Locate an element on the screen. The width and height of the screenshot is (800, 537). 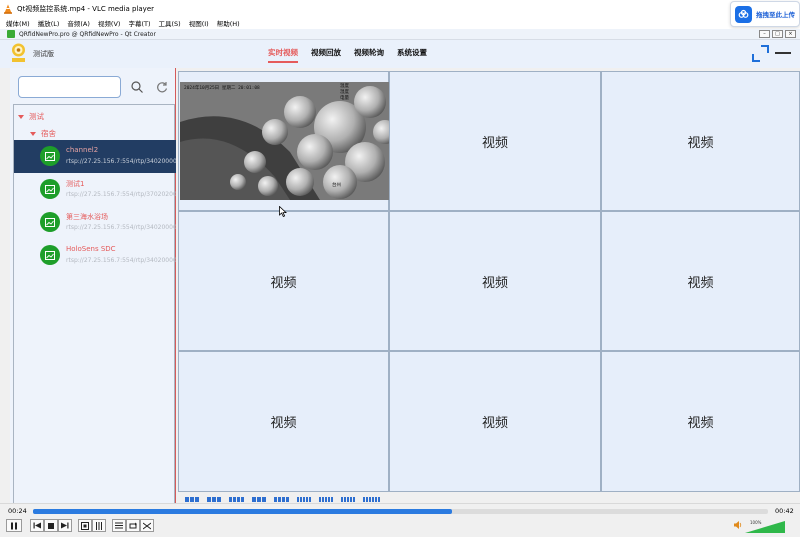
cloud-upload-icon is located at coordinates (743, 14).